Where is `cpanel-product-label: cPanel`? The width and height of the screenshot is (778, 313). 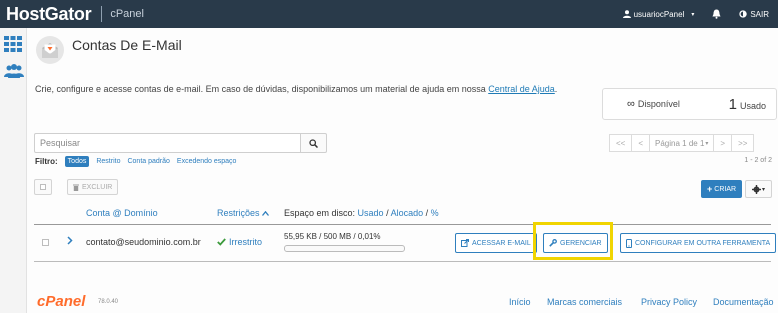
cpanel-product-label: cPanel is located at coordinates (127, 14).